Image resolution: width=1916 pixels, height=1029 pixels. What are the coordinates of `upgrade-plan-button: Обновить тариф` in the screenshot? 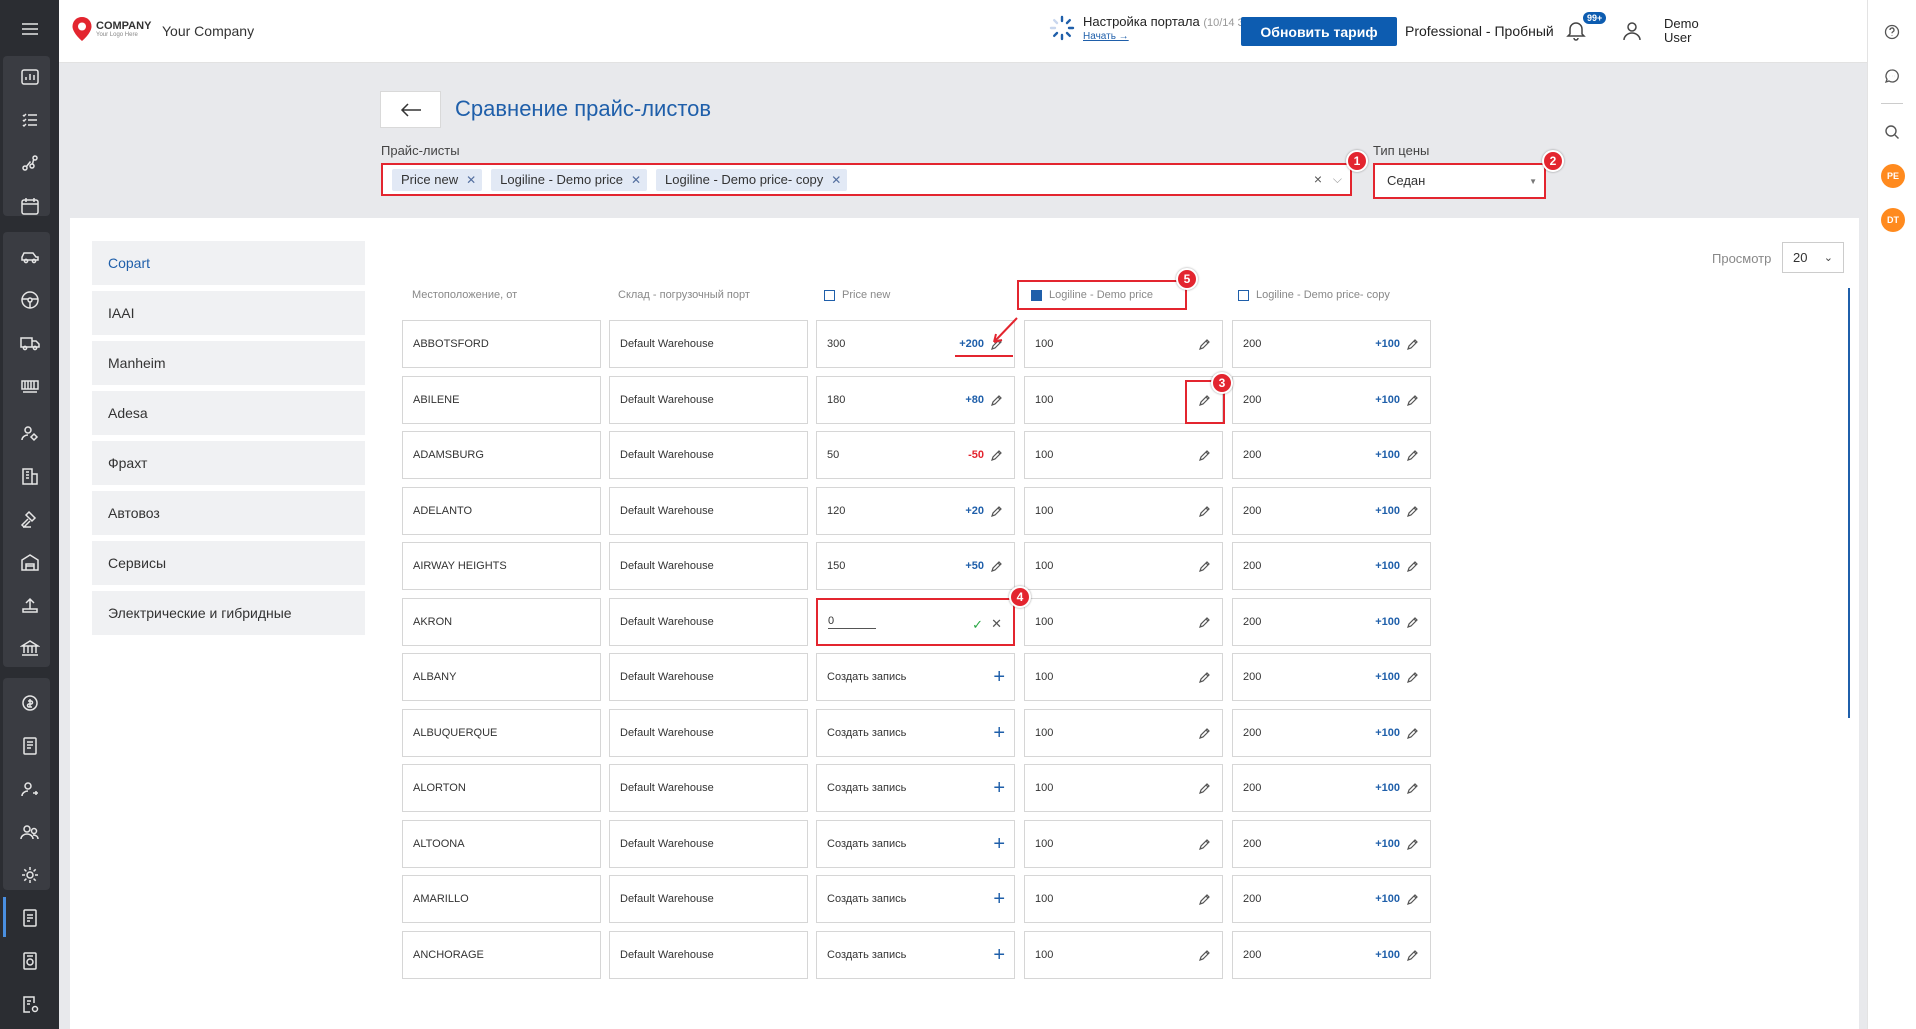 It's located at (1319, 31).